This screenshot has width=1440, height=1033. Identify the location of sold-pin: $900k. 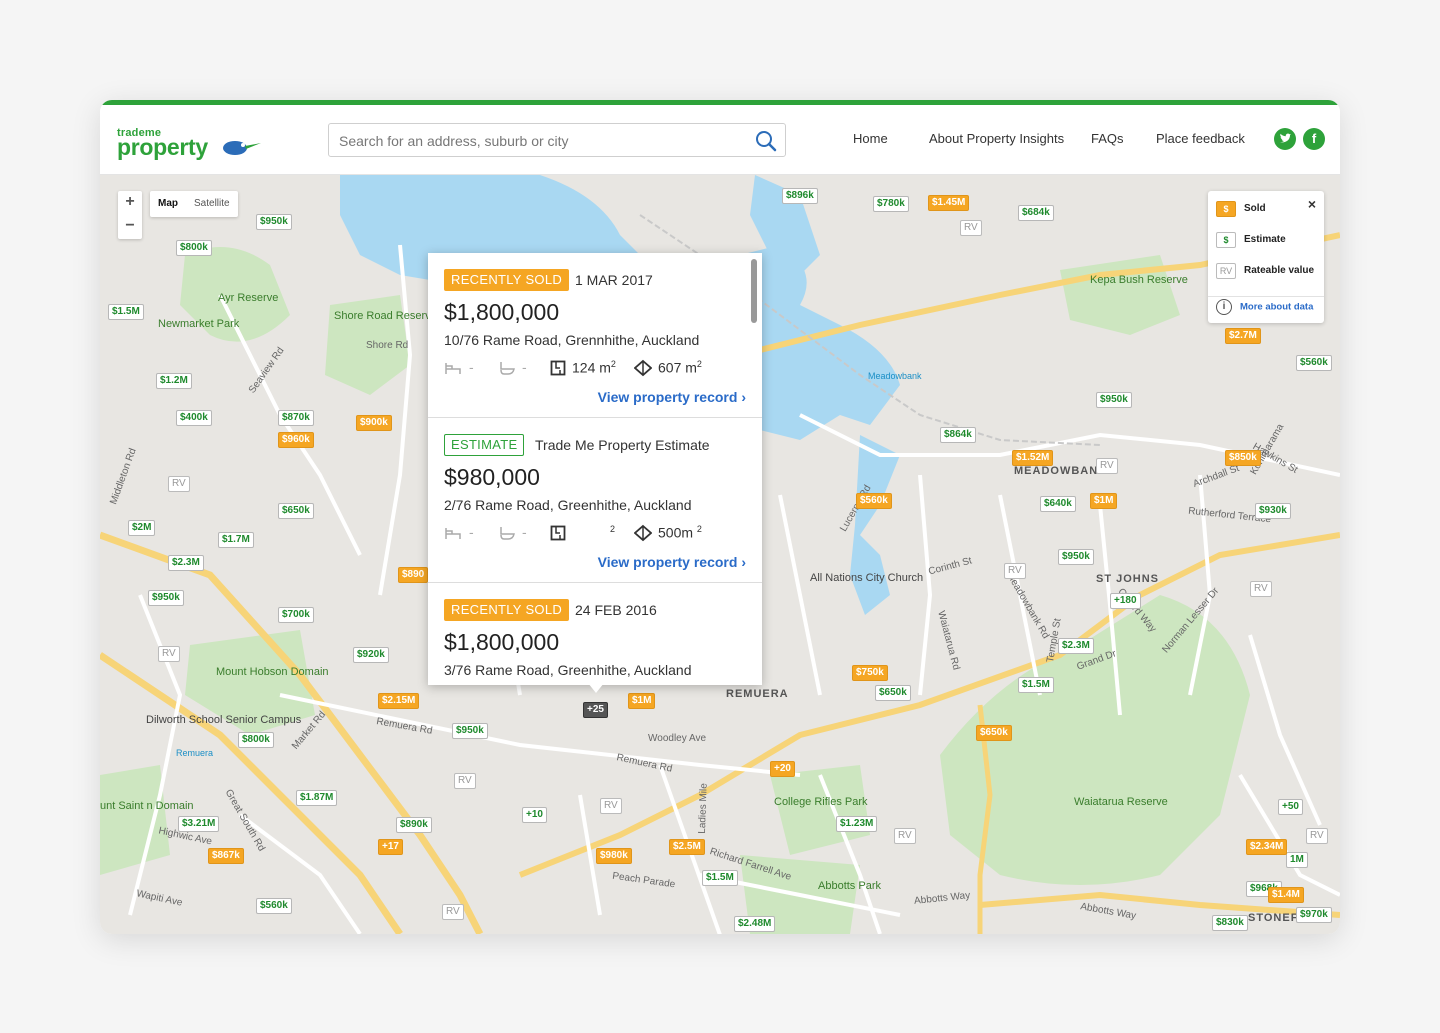
(374, 423).